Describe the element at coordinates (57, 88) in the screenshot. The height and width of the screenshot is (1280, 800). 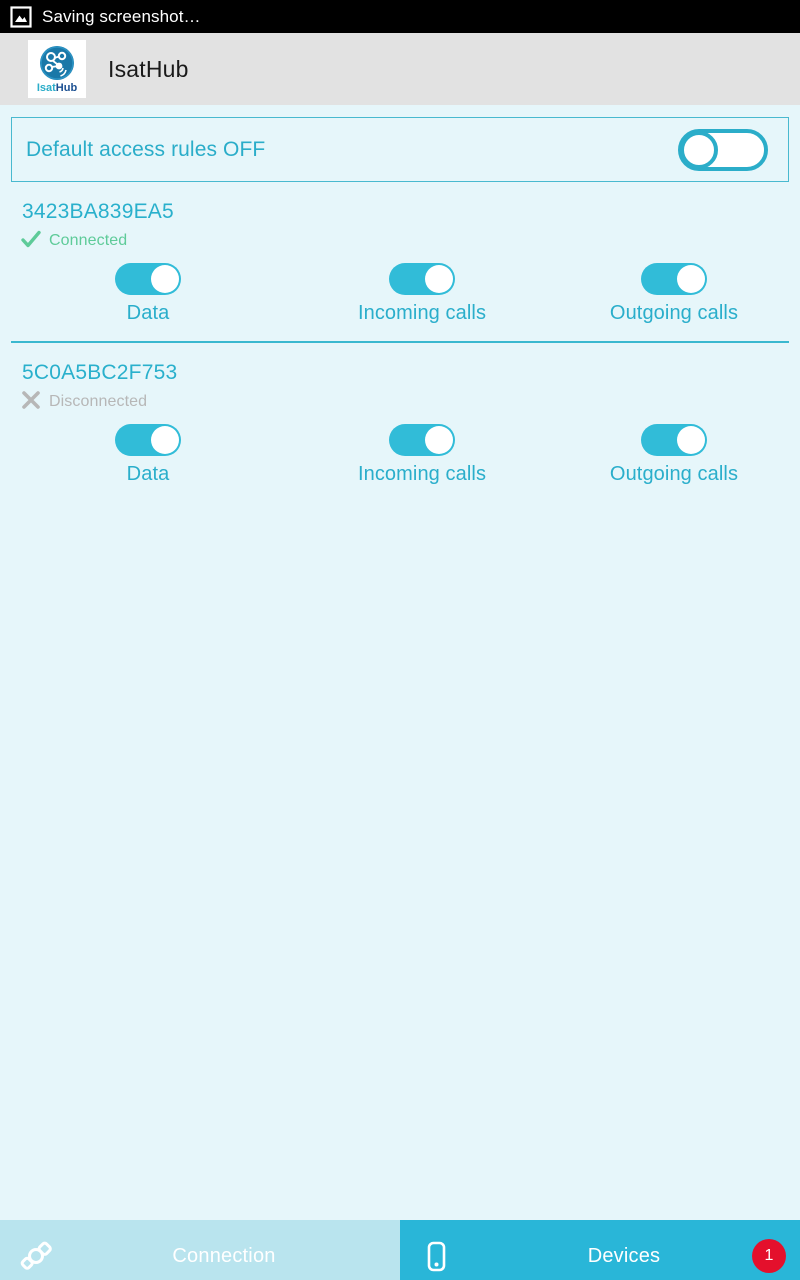
I see `svg-text: IsatHub` at that location.